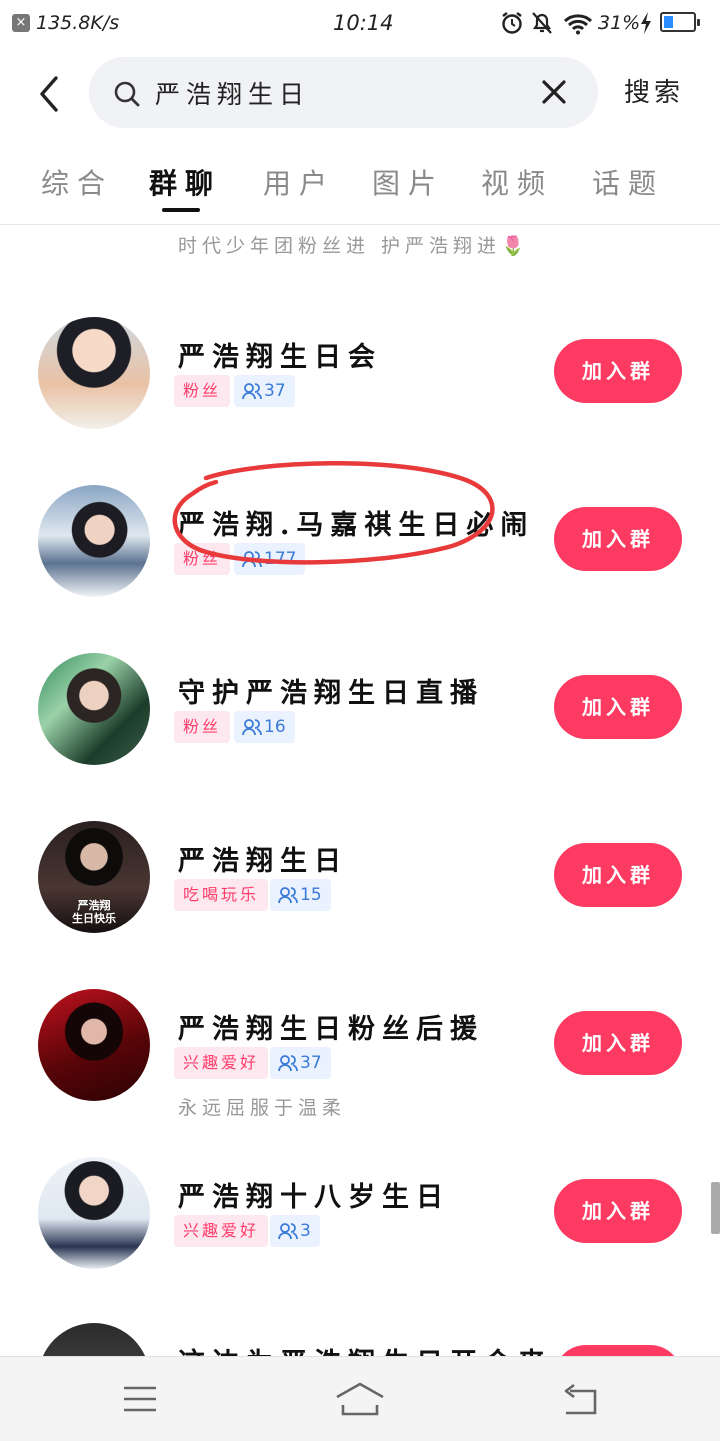 This screenshot has width=720, height=1441. I want to click on search-button: 搜索, so click(654, 90).